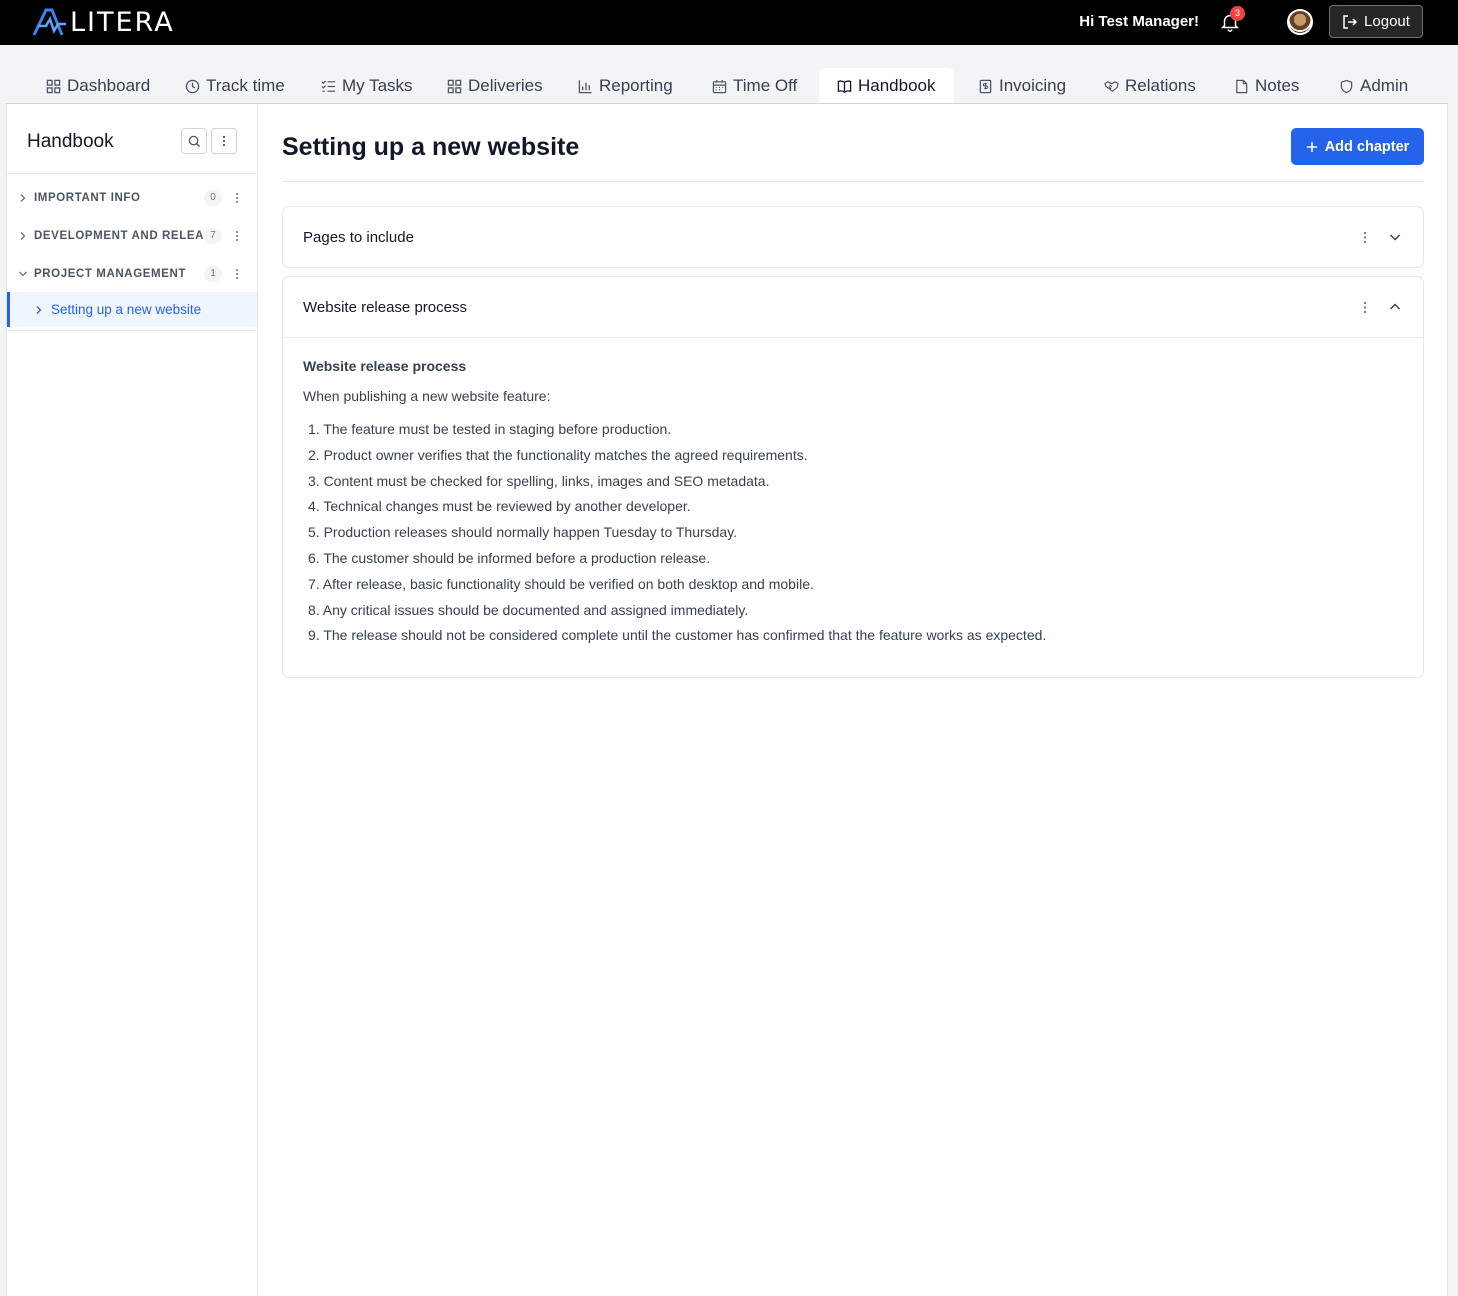 This screenshot has height=1296, width=1458. What do you see at coordinates (1033, 85) in the screenshot?
I see `tab-label: Invoicing` at bounding box center [1033, 85].